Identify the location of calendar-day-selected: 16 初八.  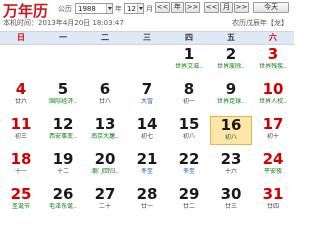
(231, 130).